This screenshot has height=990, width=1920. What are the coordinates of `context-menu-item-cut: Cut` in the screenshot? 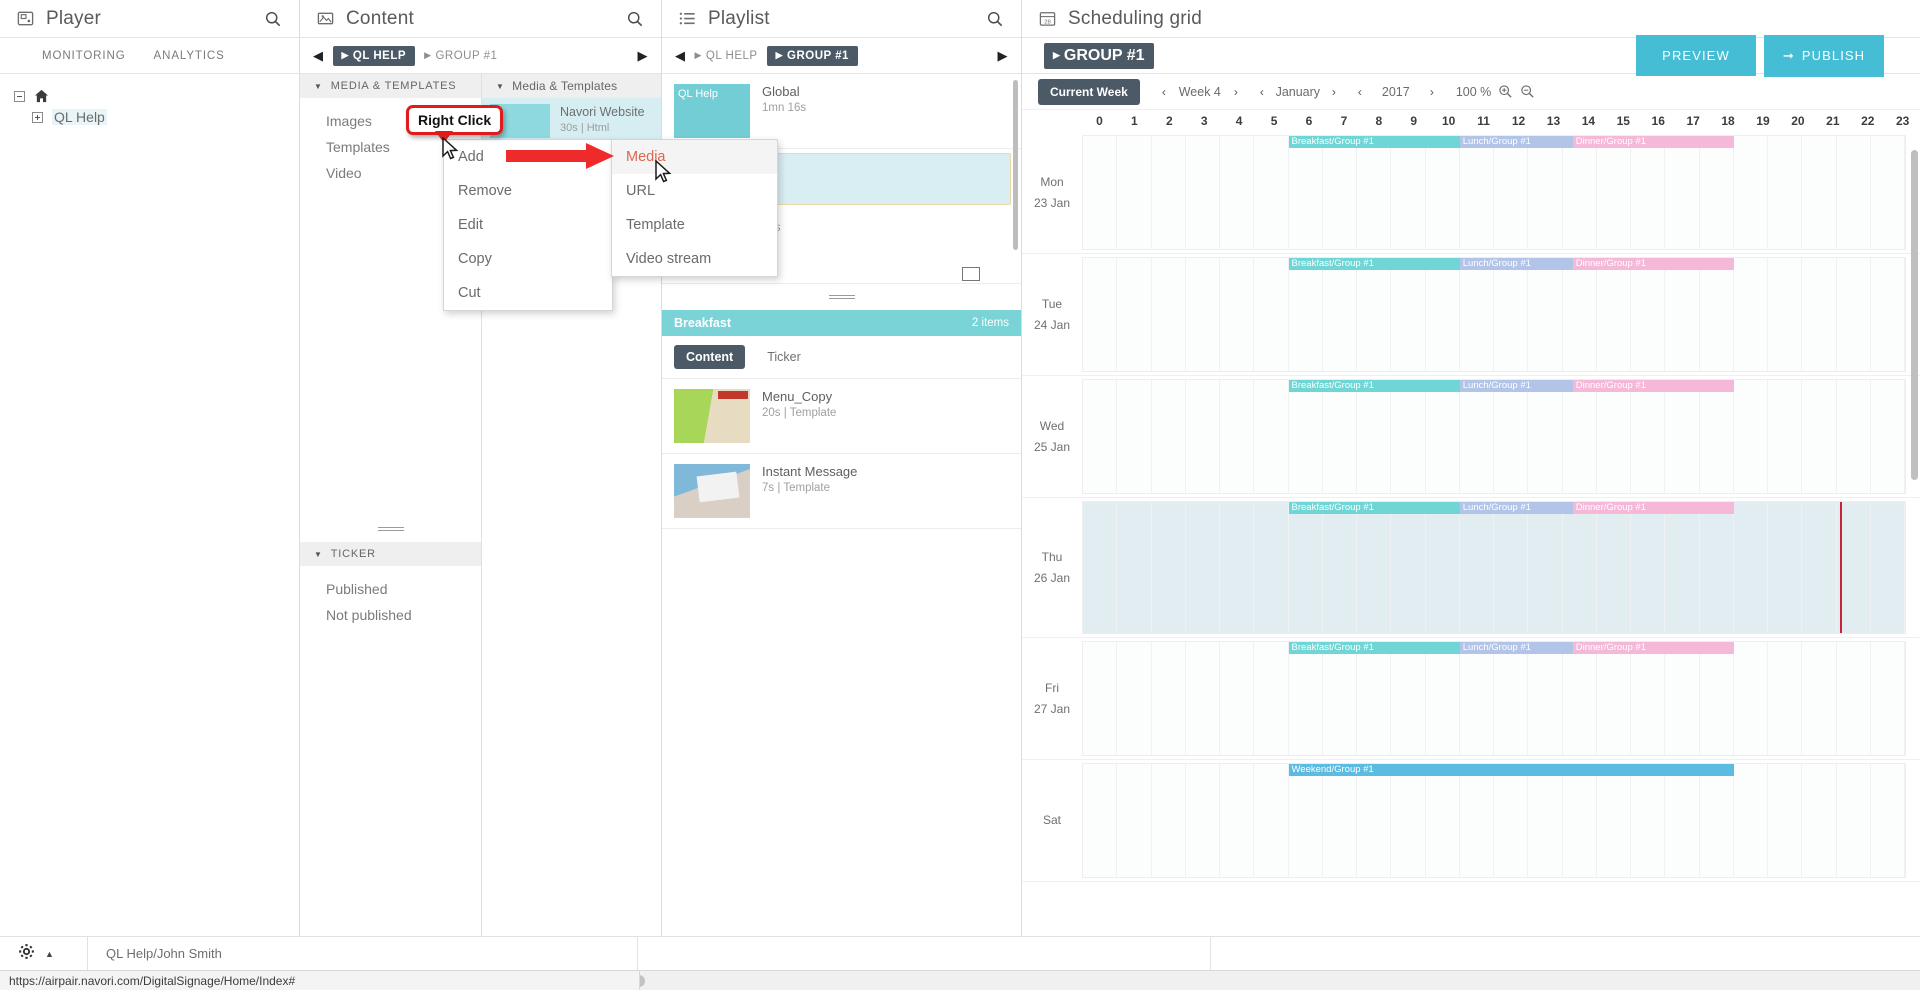 It's located at (528, 293).